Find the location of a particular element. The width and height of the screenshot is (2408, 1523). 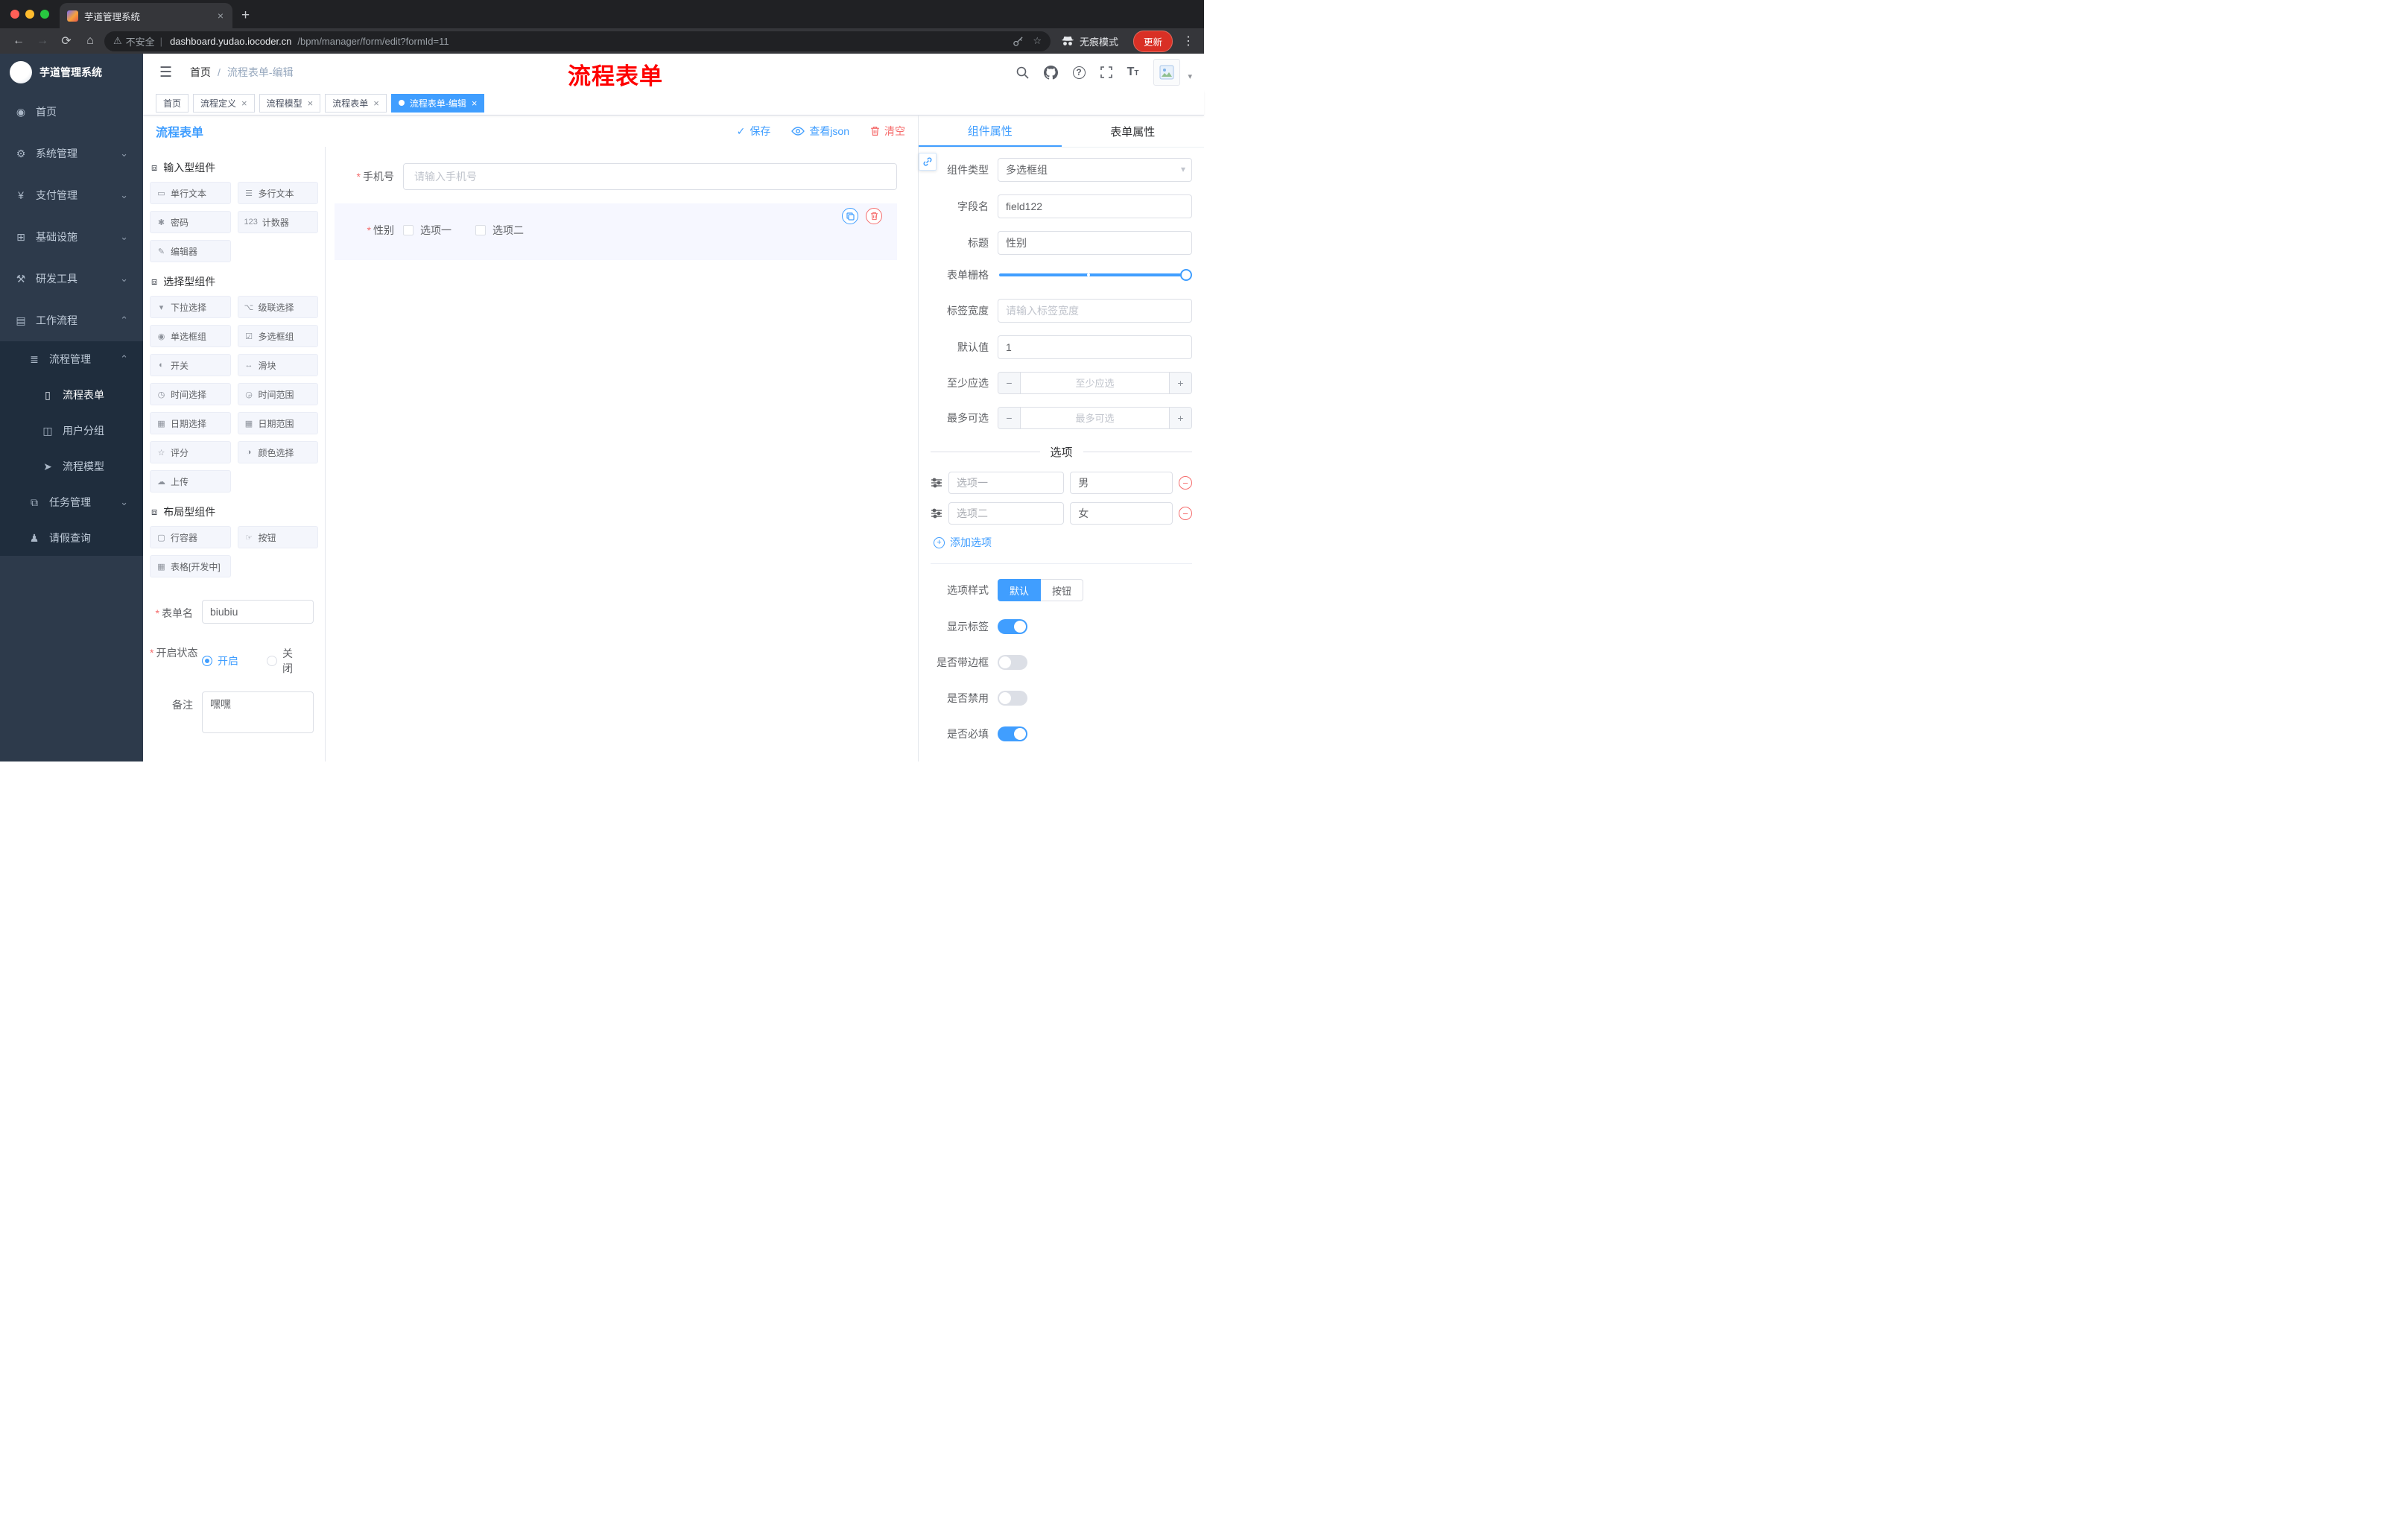

checkbox-option-2: 选项二 is located at coordinates (499, 231).